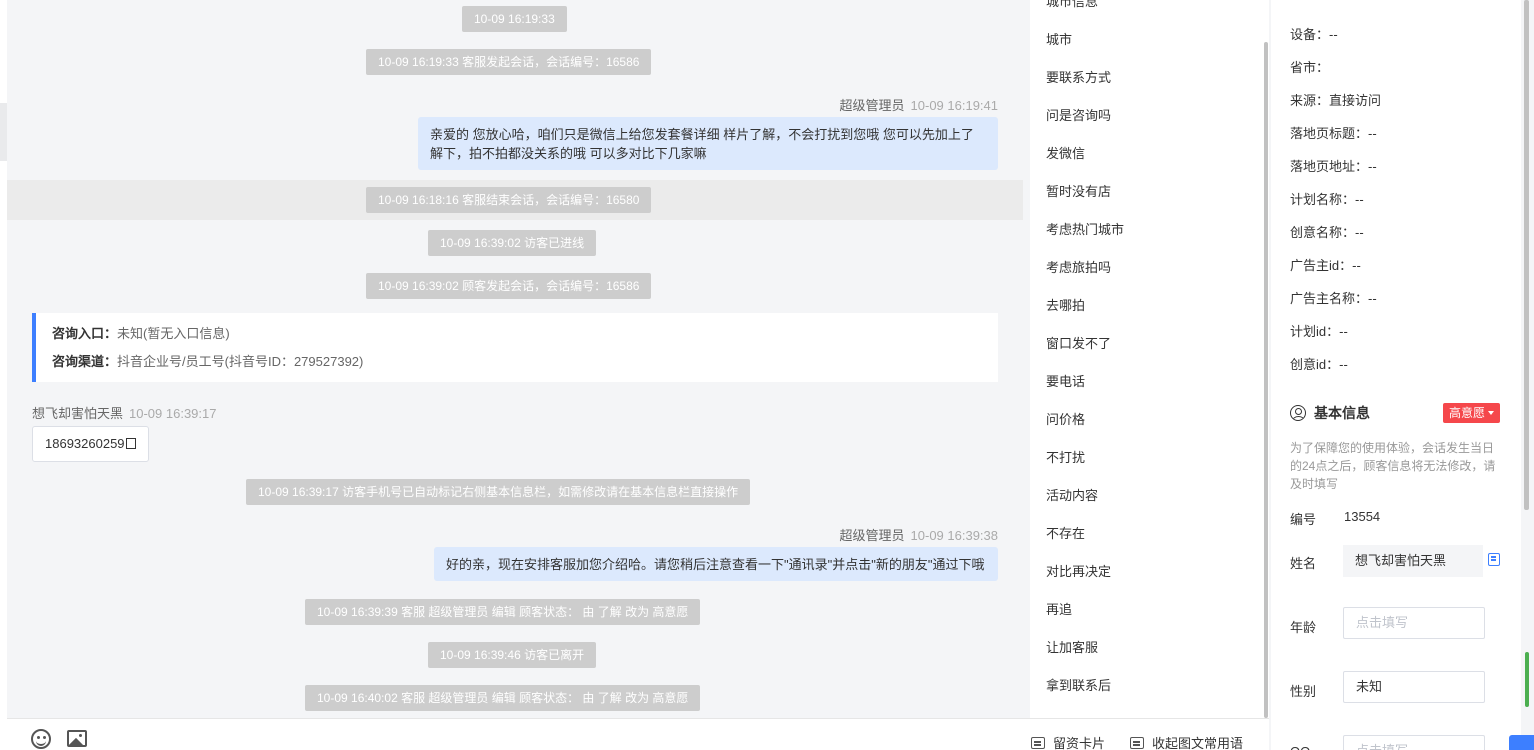 The width and height of the screenshot is (1534, 750). I want to click on qq-label: QQ, so click(1300, 747).